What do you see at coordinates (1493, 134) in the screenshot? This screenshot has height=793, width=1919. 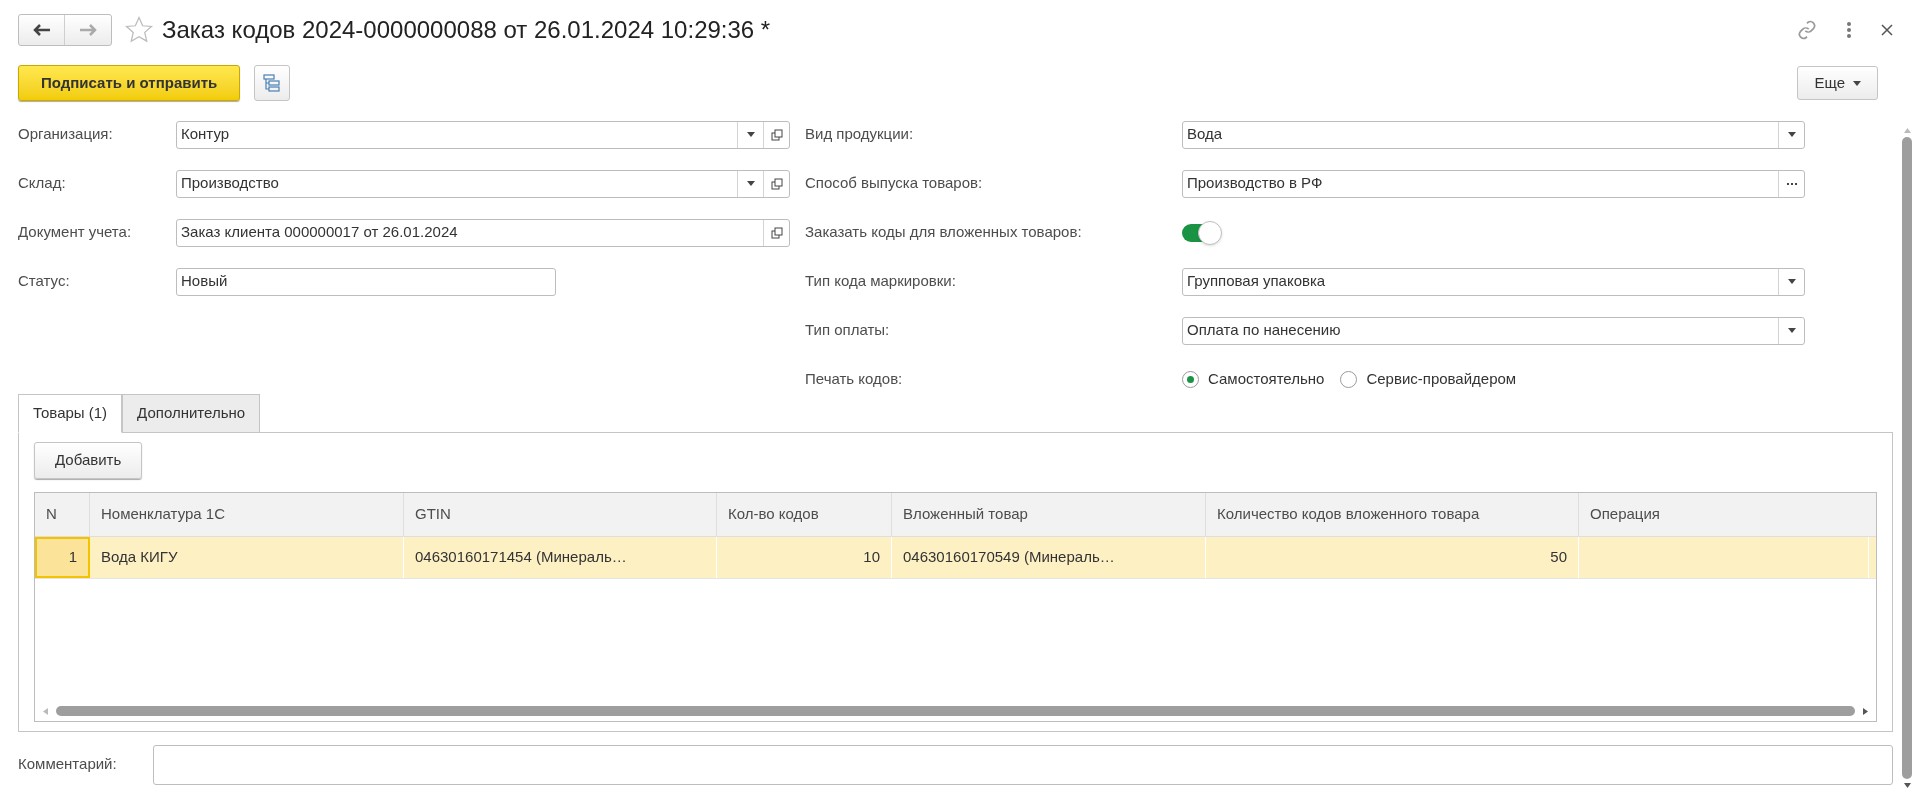 I see `input-field: Вода` at bounding box center [1493, 134].